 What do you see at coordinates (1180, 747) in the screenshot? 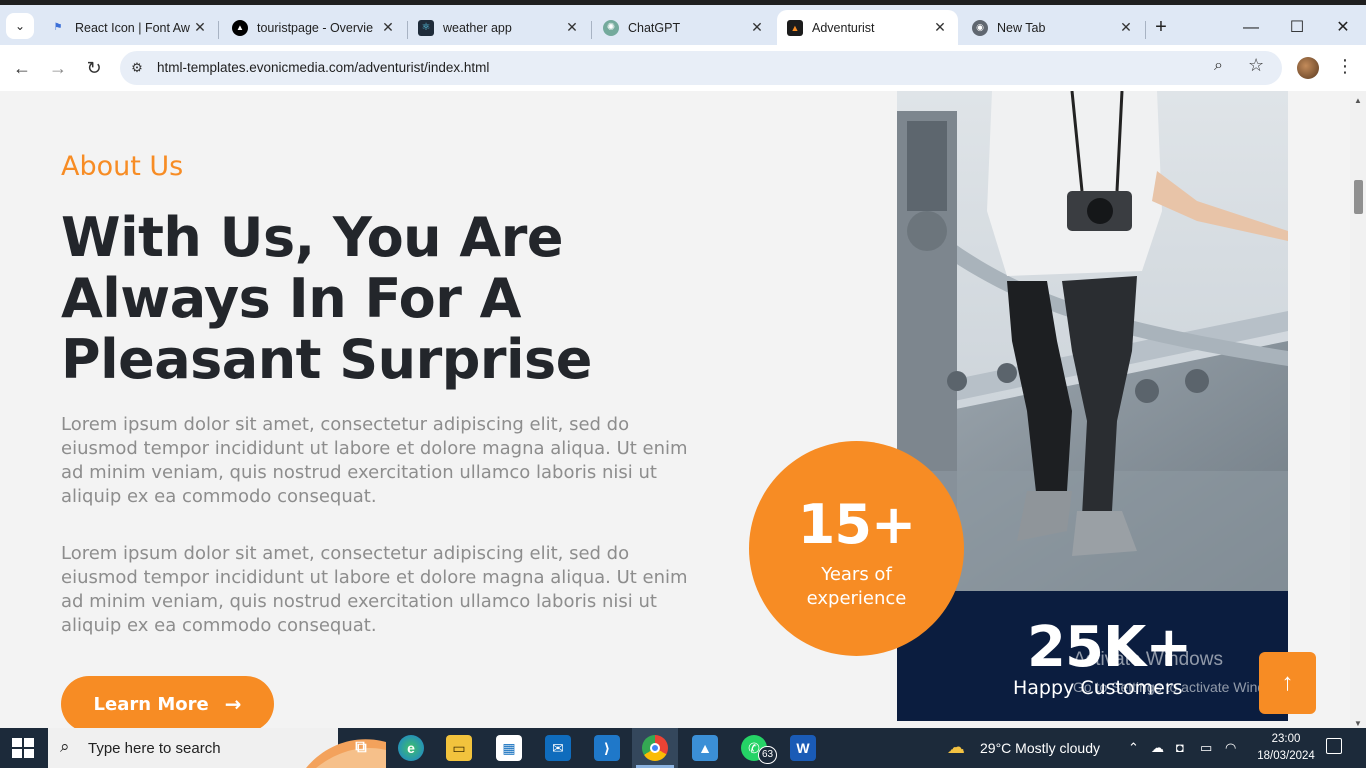
I see `camera-icon: ◘` at bounding box center [1180, 747].